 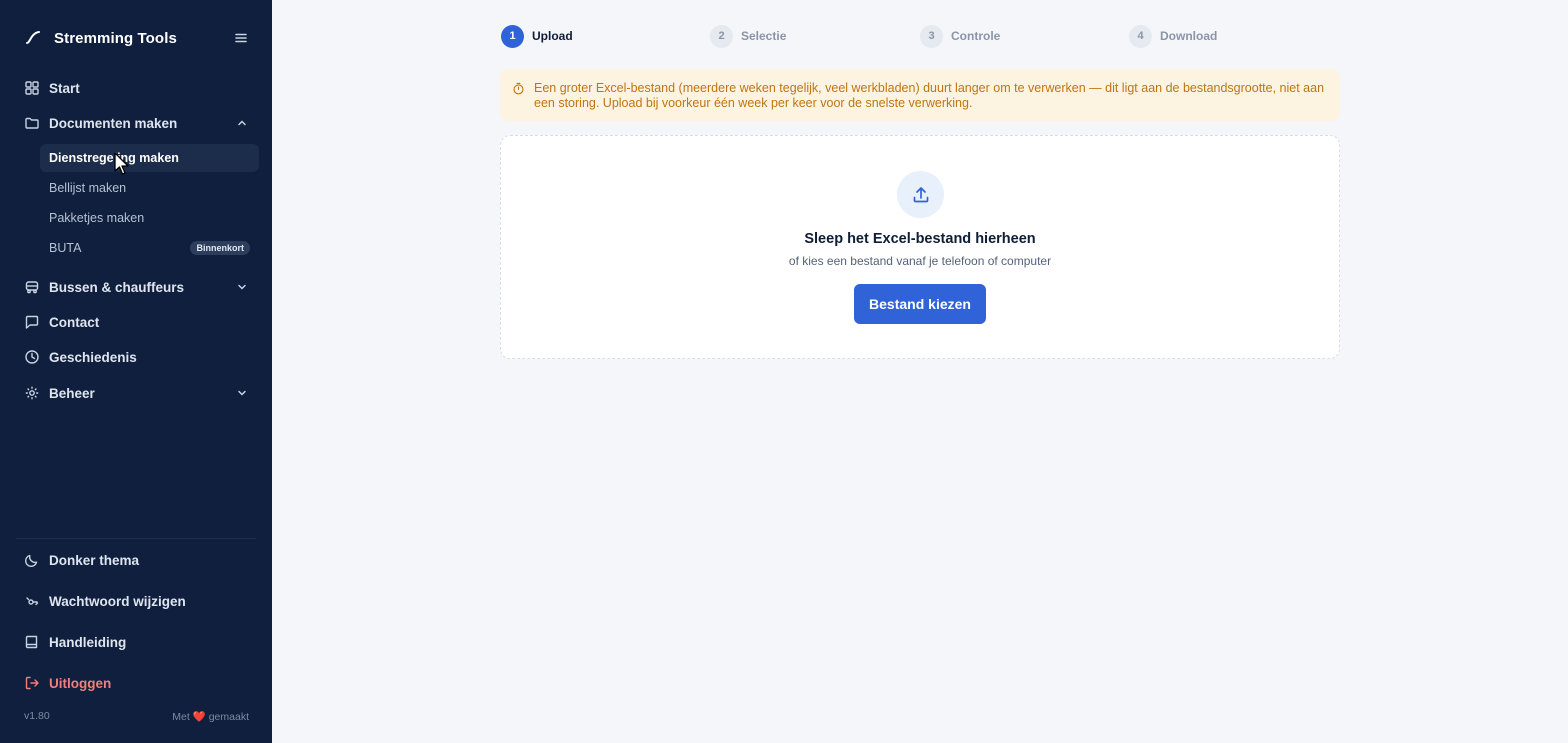 What do you see at coordinates (80, 683) in the screenshot?
I see `sidebar-item-label: Uitloggen` at bounding box center [80, 683].